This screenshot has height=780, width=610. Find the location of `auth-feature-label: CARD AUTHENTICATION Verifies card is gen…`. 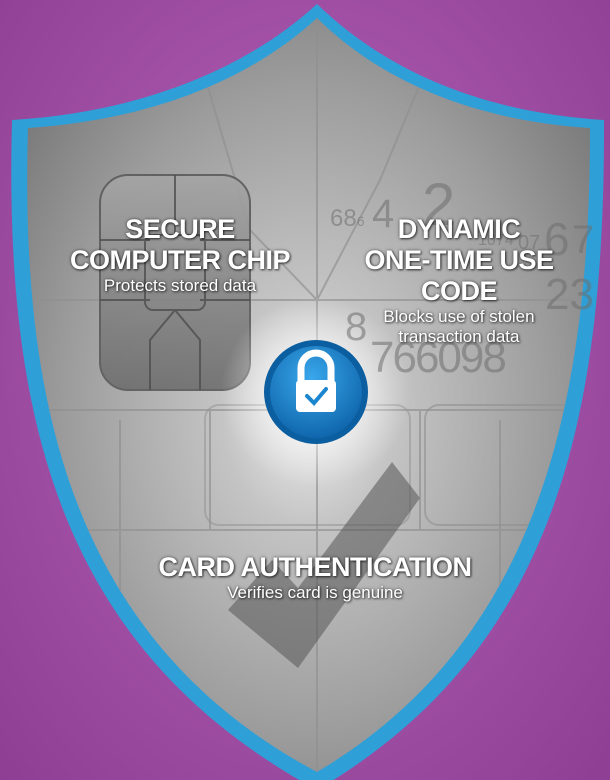

auth-feature-label: CARD AUTHENTICATION Verifies card is gen… is located at coordinates (315, 577).